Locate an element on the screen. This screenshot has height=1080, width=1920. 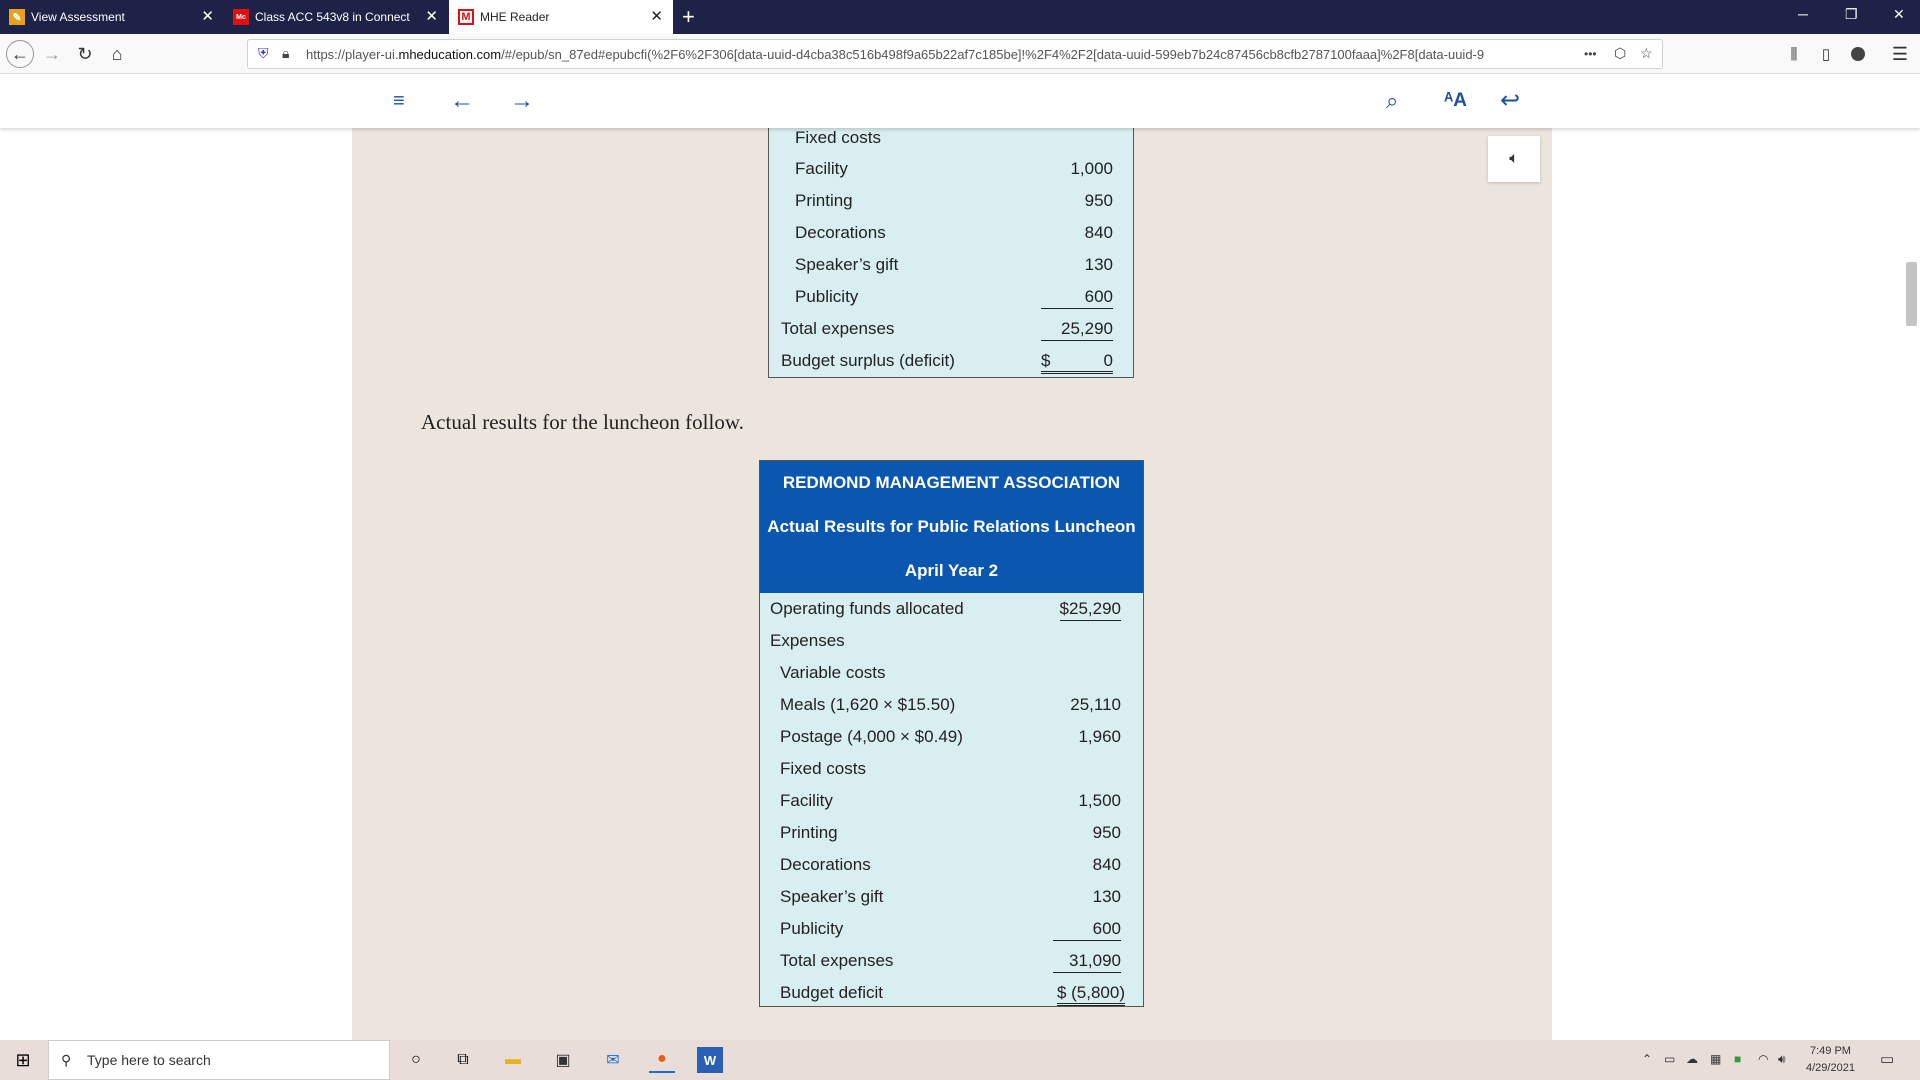
system-clock: 7:49 PM 4/29/2021 is located at coordinates (1830, 1060).